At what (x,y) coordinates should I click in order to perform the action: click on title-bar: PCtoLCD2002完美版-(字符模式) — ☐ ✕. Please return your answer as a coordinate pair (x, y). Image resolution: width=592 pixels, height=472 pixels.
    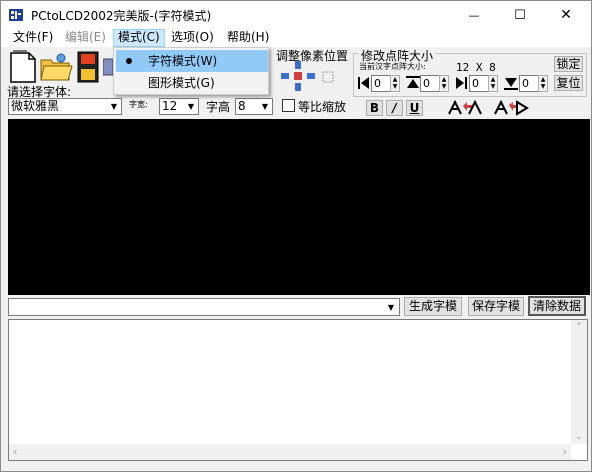
    Looking at the image, I should click on (296, 15).